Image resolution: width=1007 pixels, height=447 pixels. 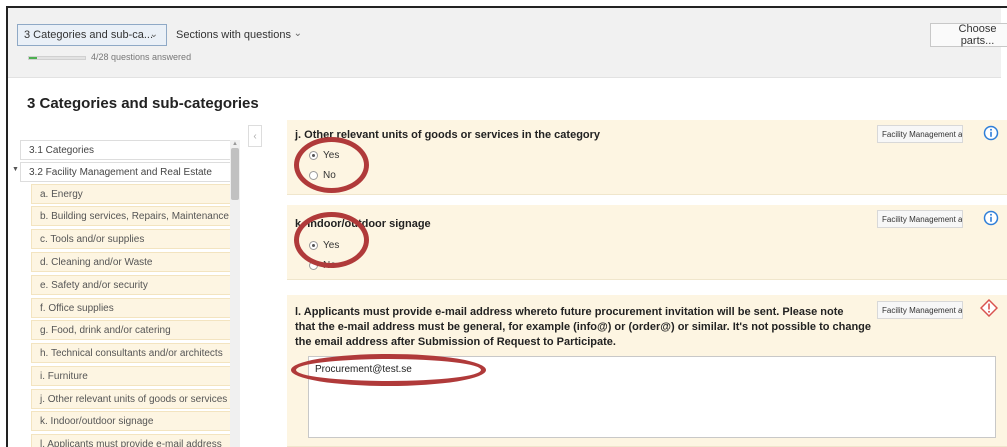 What do you see at coordinates (989, 308) in the screenshot?
I see `warning-diamond-icon` at bounding box center [989, 308].